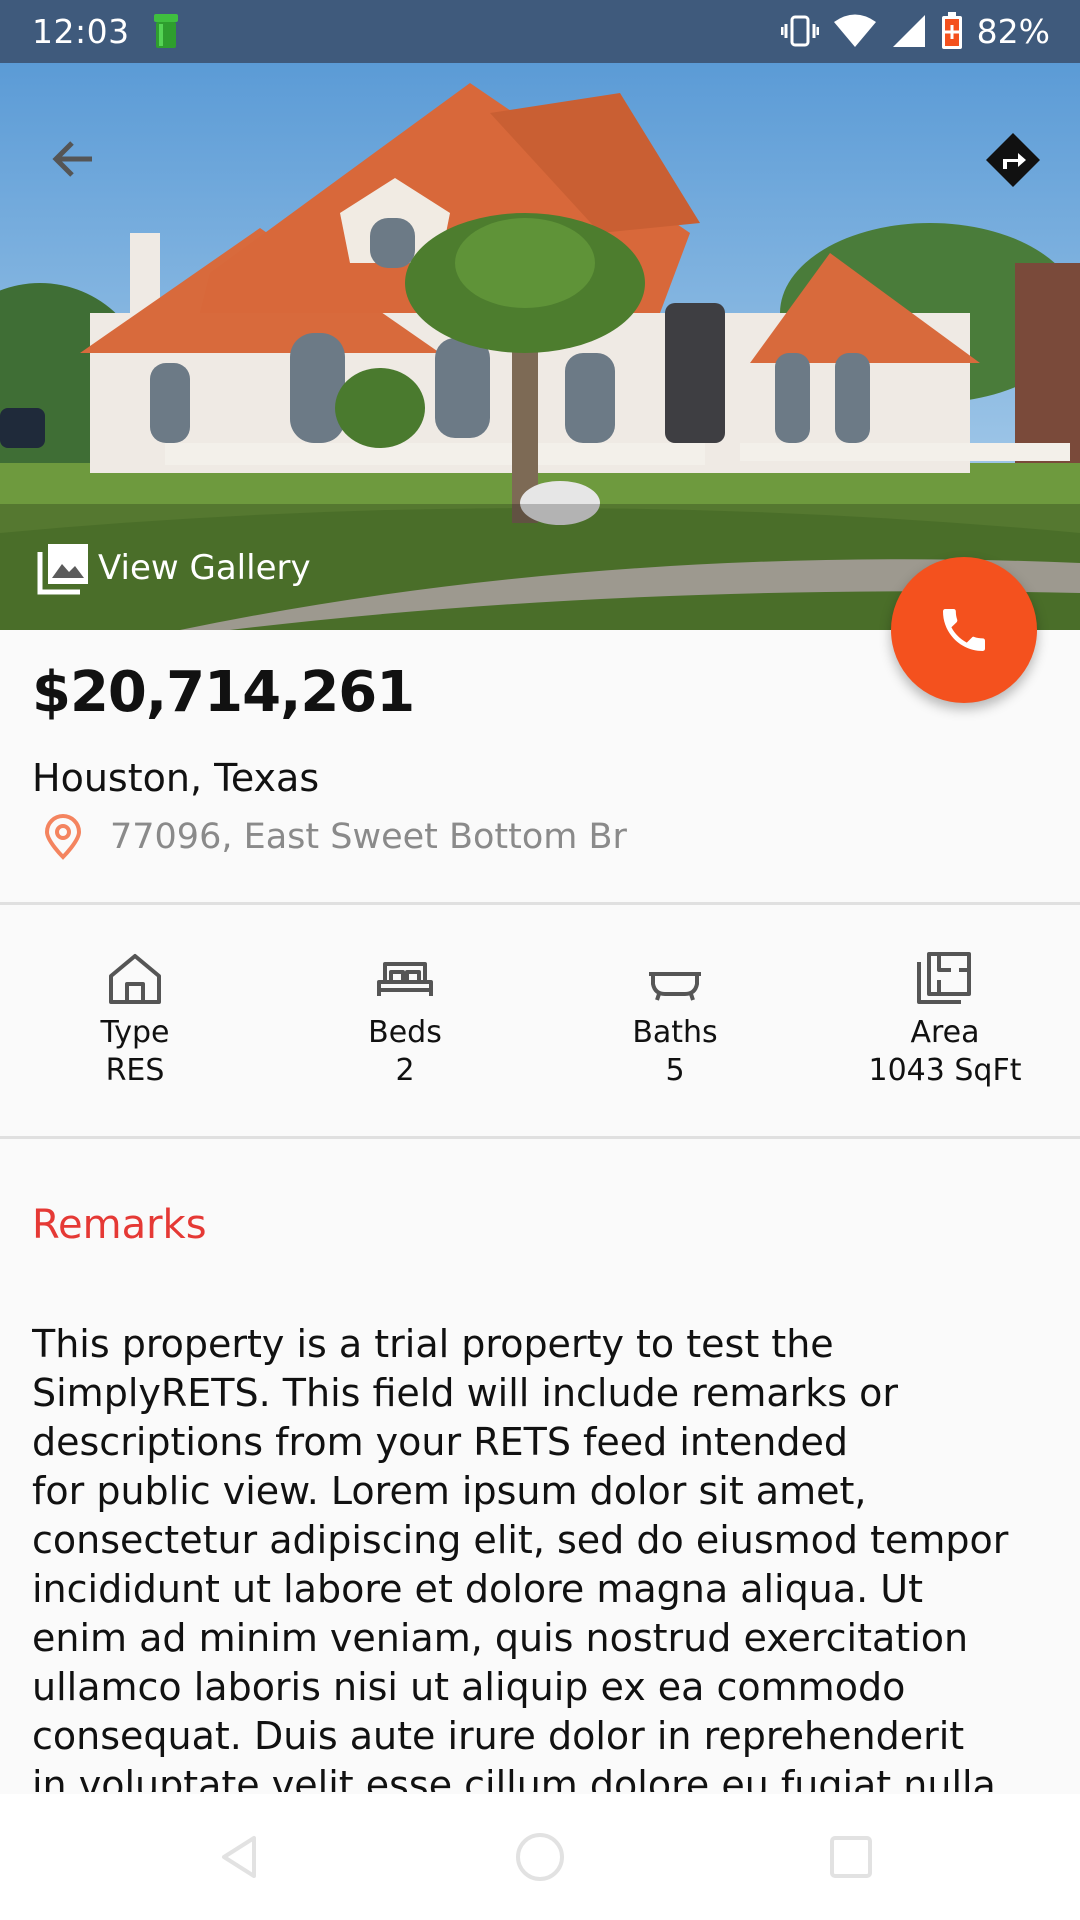 The width and height of the screenshot is (1080, 1920). What do you see at coordinates (675, 1032) in the screenshot?
I see `feature-baths-label: Baths` at bounding box center [675, 1032].